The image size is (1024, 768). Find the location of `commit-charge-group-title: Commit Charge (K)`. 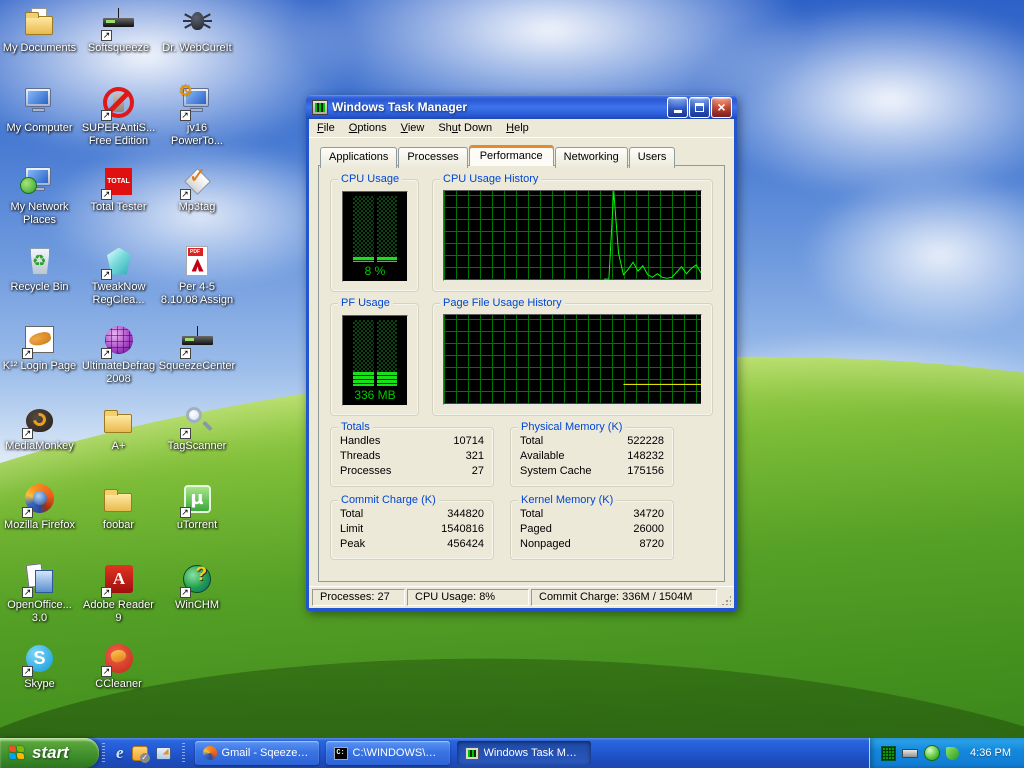

commit-charge-group-title: Commit Charge (K) is located at coordinates (388, 500).